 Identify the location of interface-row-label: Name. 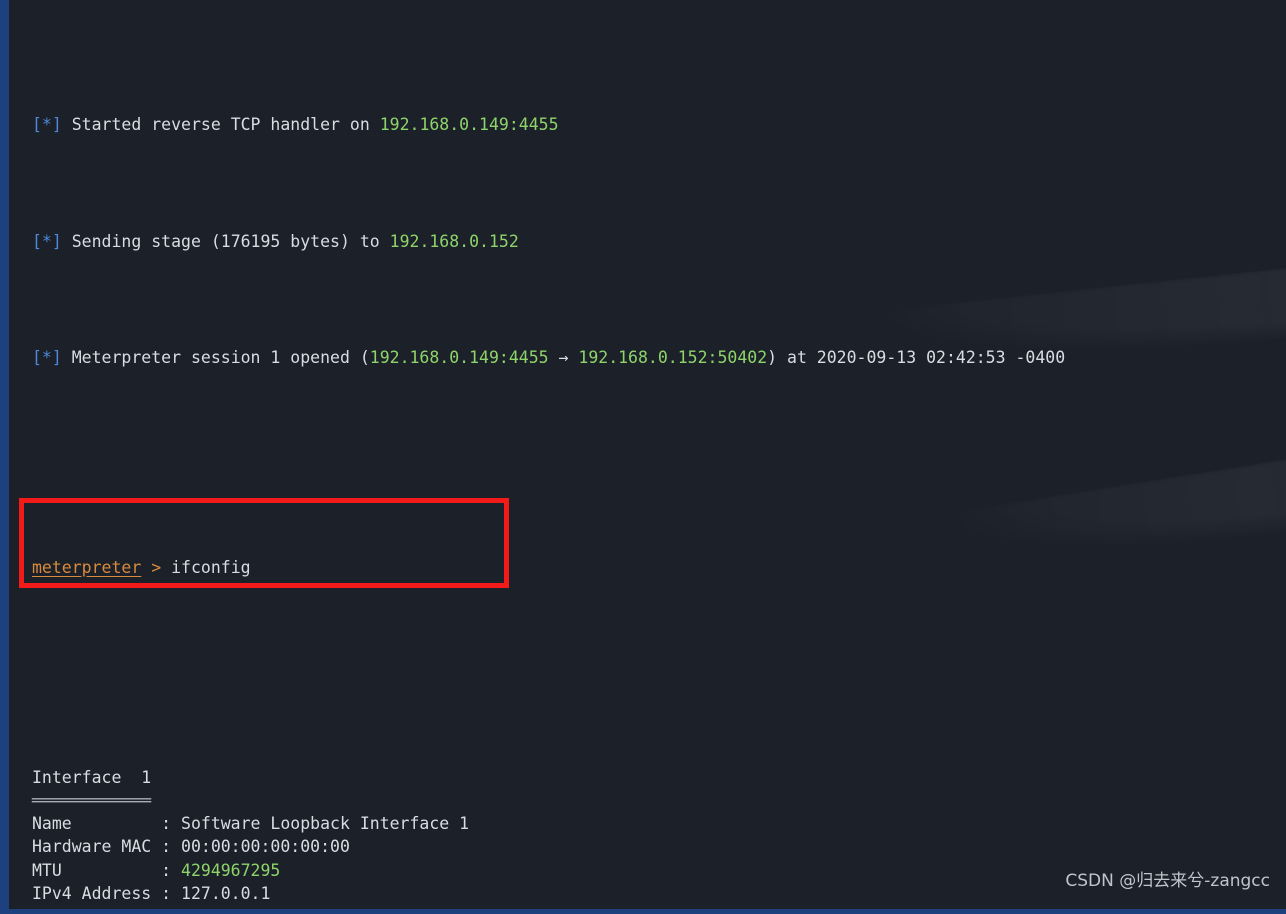
(97, 824).